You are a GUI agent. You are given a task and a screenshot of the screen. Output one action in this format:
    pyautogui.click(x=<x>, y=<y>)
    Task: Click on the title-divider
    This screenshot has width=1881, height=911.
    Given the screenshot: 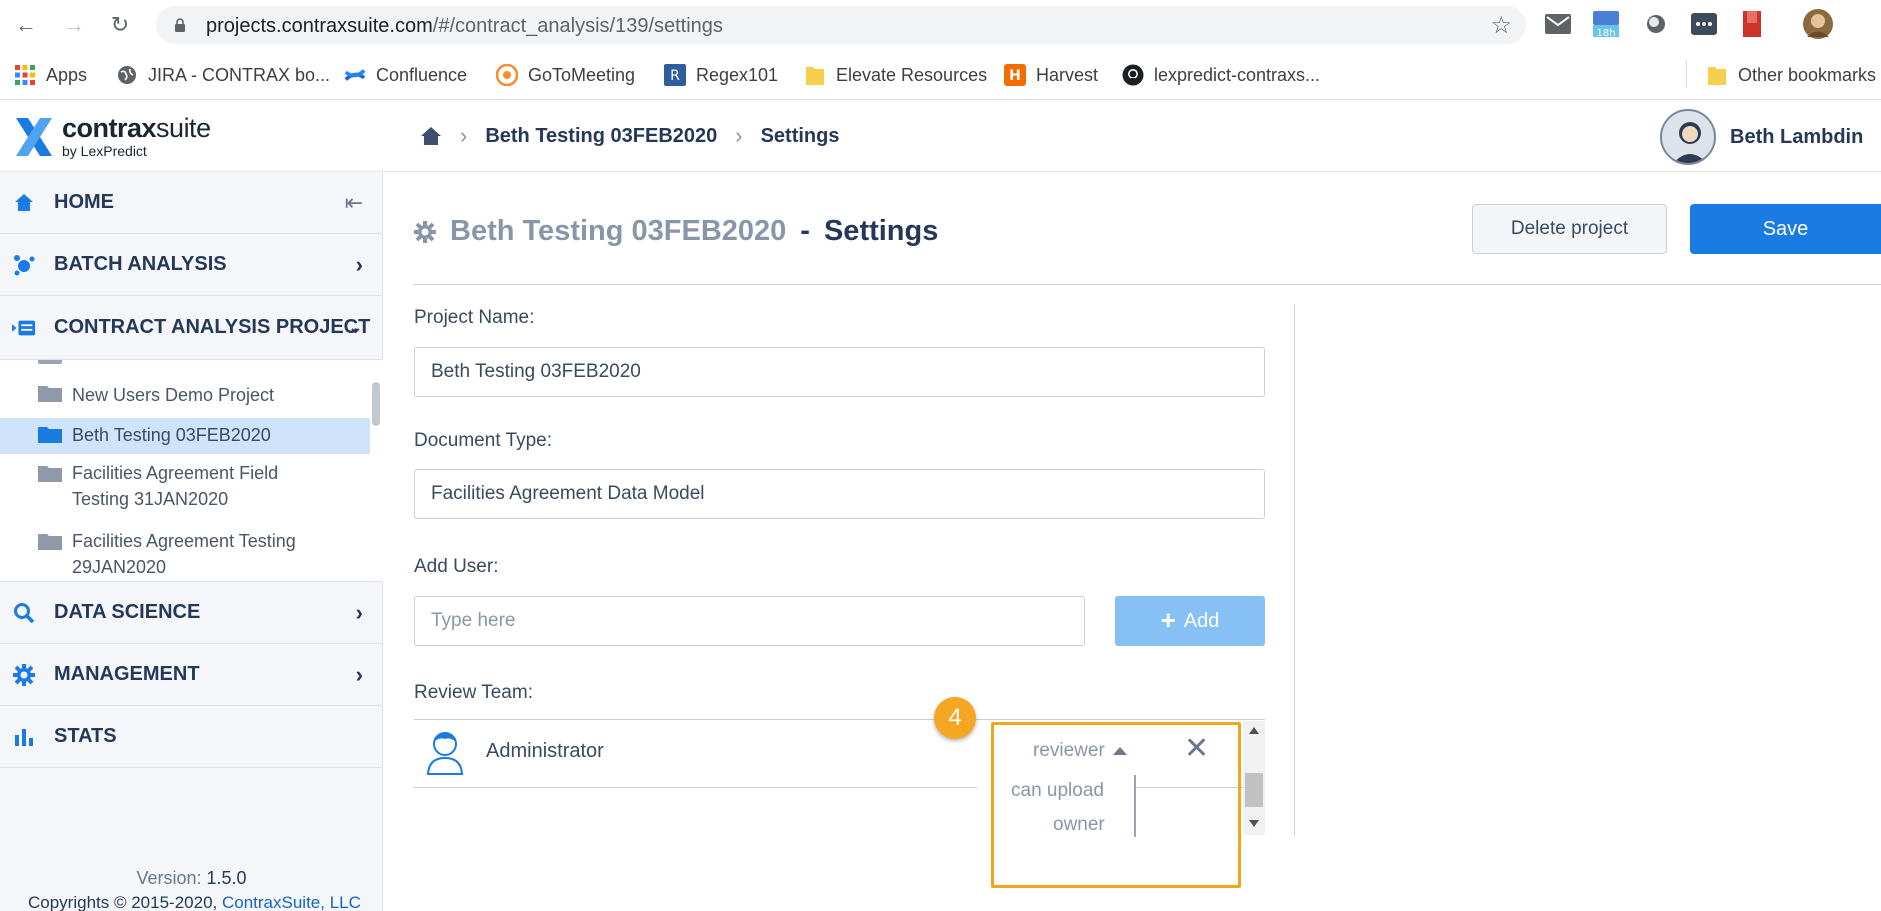 What is the action you would take?
    pyautogui.click(x=1147, y=284)
    